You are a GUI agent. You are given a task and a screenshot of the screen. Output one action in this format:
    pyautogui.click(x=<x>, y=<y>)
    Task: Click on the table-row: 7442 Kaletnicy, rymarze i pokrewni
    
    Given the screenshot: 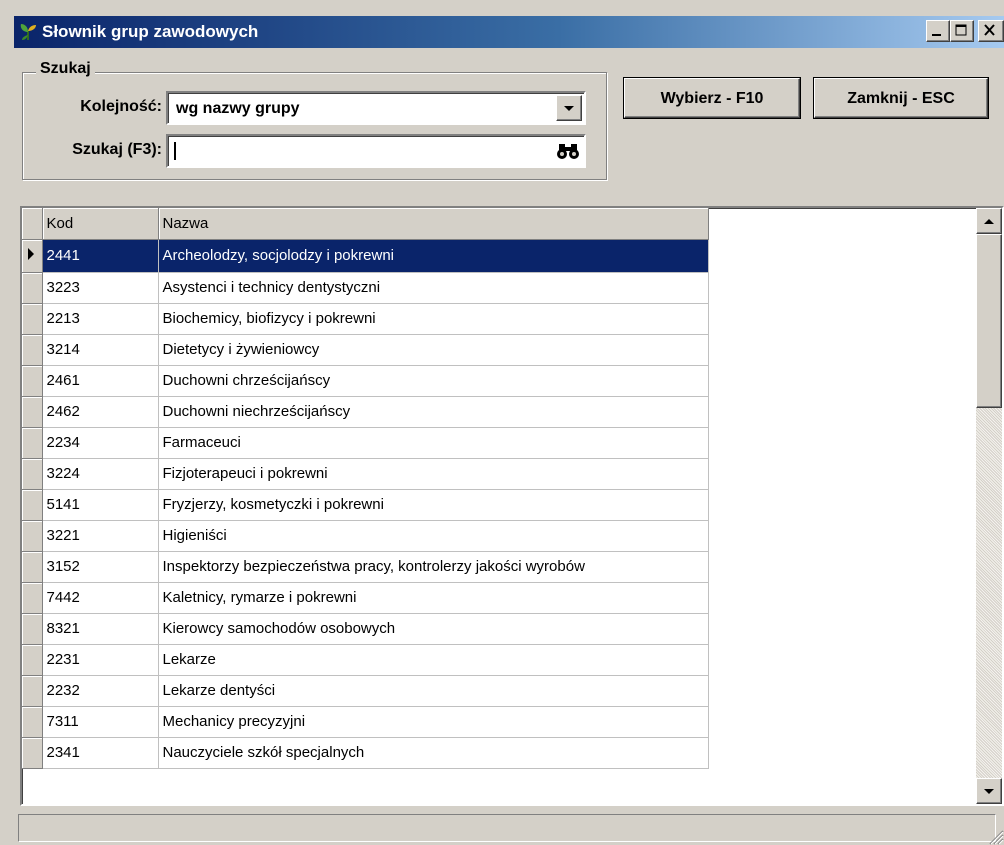 What is the action you would take?
    pyautogui.click(x=365, y=598)
    